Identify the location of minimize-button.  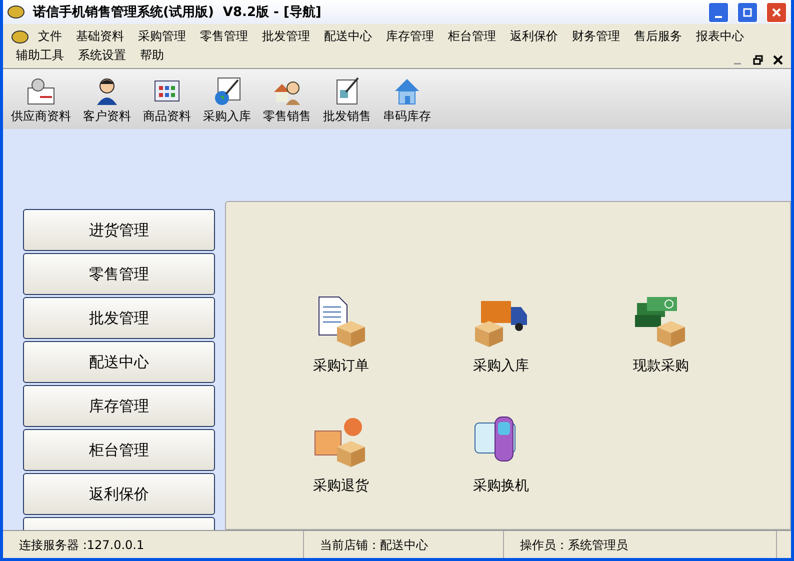
(718, 12).